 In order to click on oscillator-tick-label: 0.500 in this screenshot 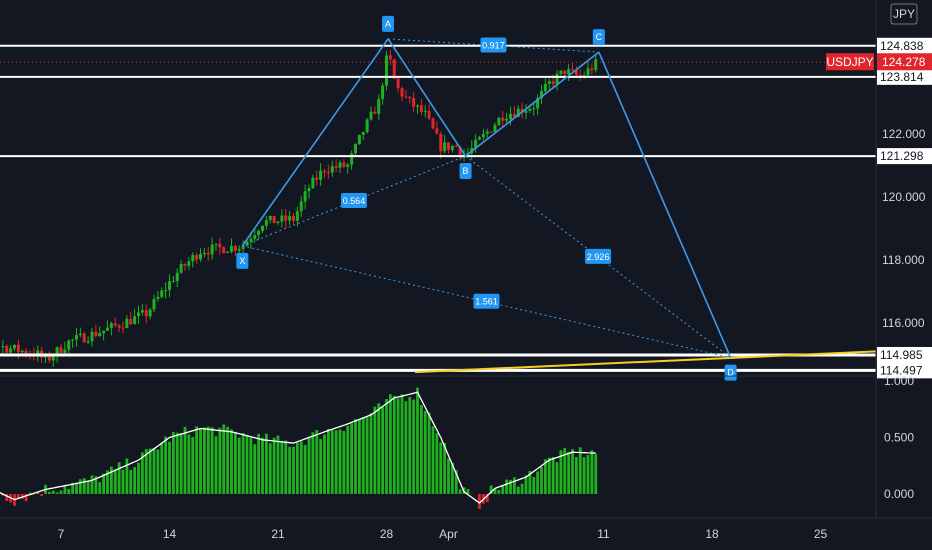, I will do `click(899, 438)`.